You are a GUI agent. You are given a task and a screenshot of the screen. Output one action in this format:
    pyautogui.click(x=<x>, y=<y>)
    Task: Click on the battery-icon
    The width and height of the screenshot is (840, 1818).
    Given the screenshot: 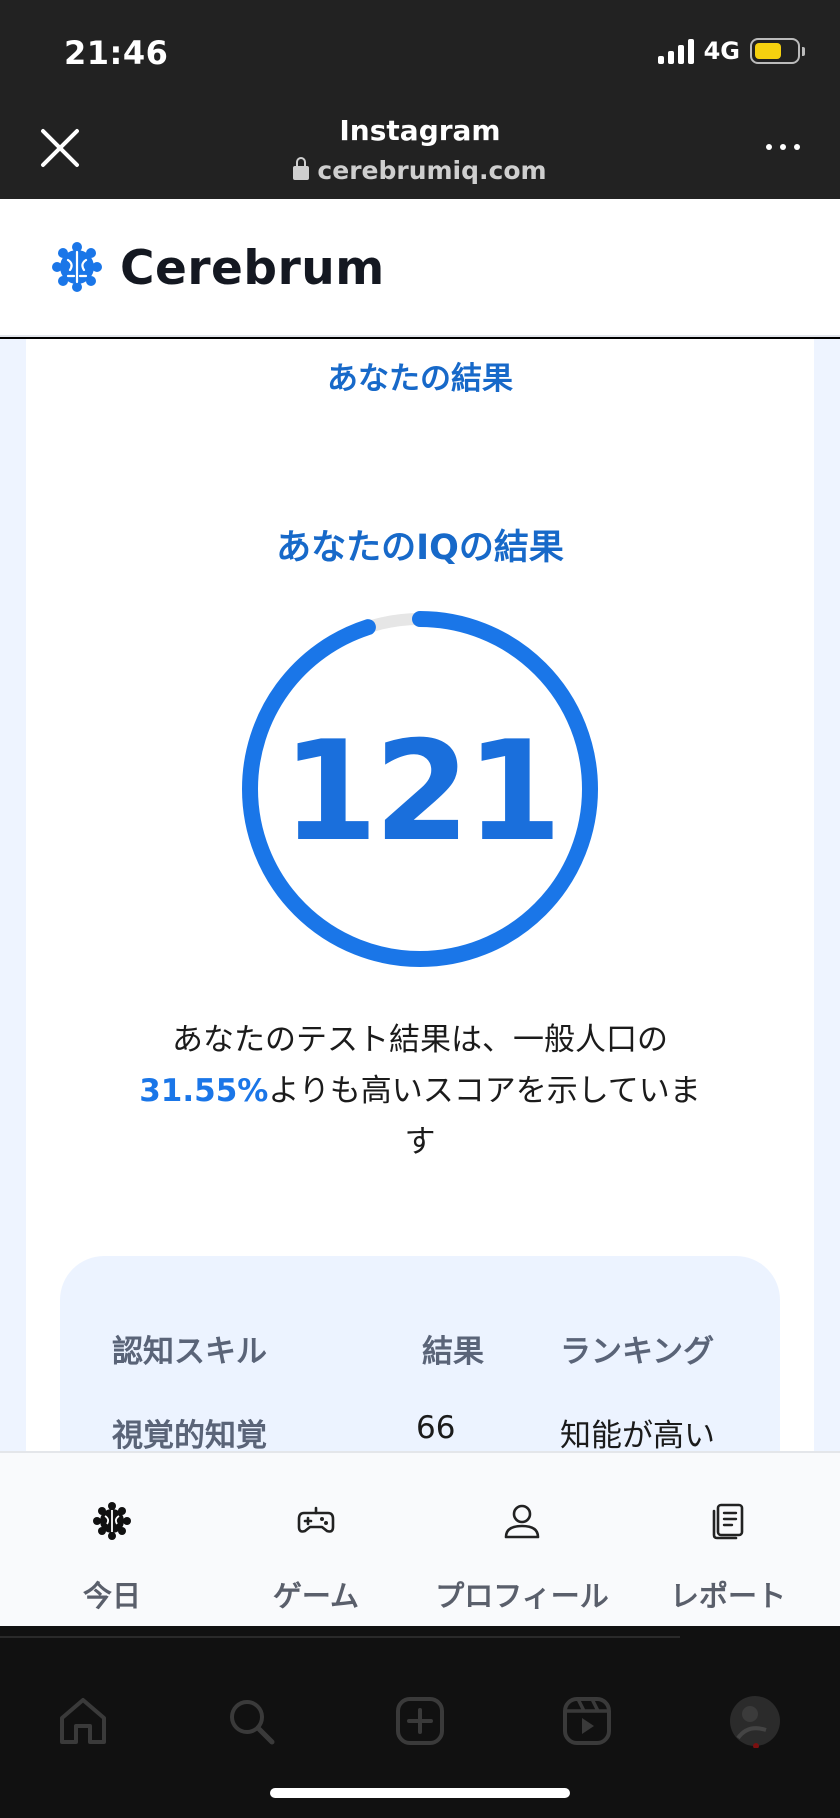 What is the action you would take?
    pyautogui.click(x=777, y=51)
    